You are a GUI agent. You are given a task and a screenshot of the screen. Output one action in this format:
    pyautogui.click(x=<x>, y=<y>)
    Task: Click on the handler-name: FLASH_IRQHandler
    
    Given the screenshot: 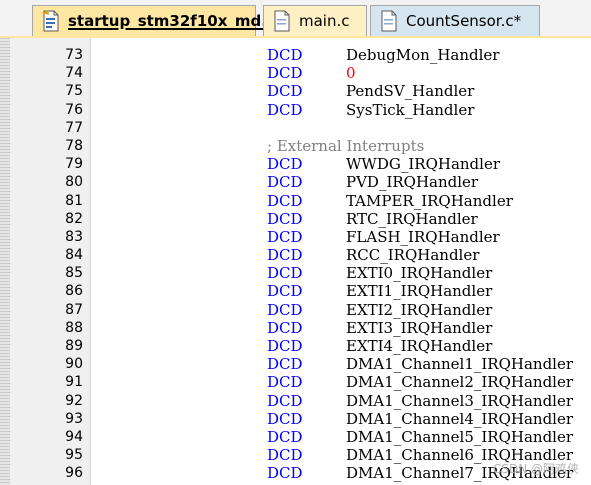 What is the action you would take?
    pyautogui.click(x=423, y=236)
    